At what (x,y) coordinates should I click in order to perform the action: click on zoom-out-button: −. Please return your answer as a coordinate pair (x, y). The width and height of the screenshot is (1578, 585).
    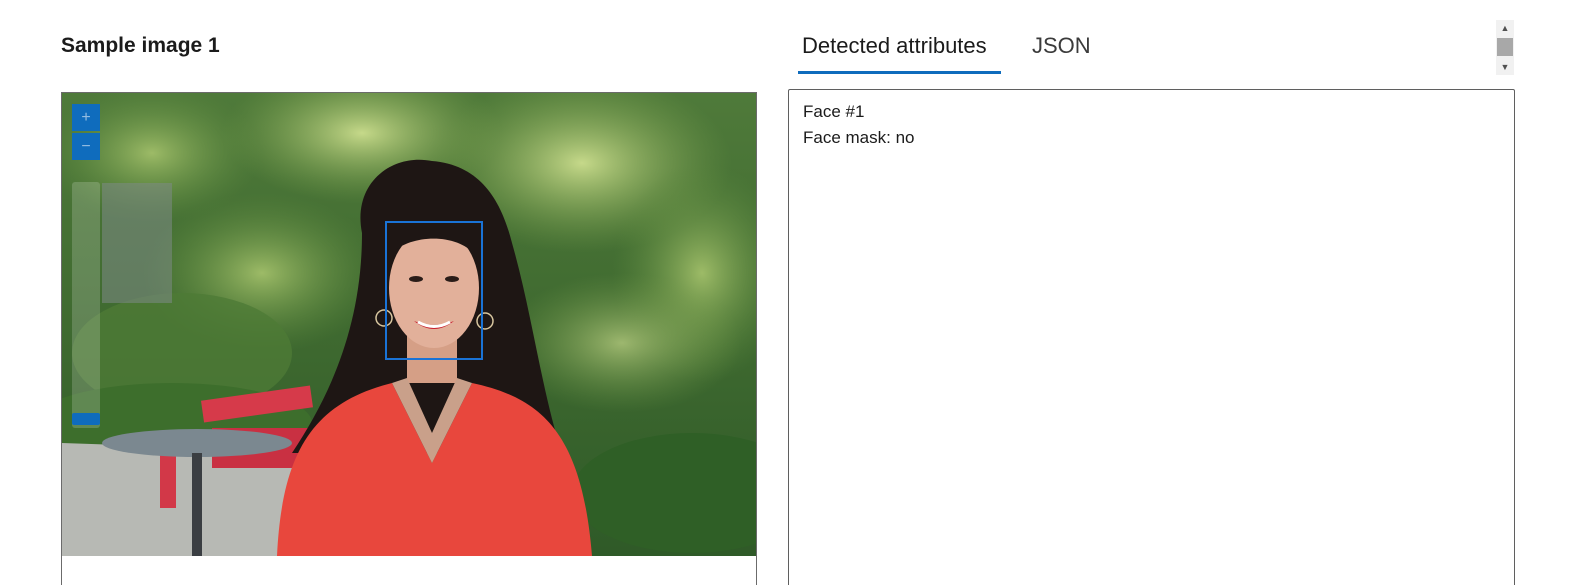
    Looking at the image, I should click on (86, 146).